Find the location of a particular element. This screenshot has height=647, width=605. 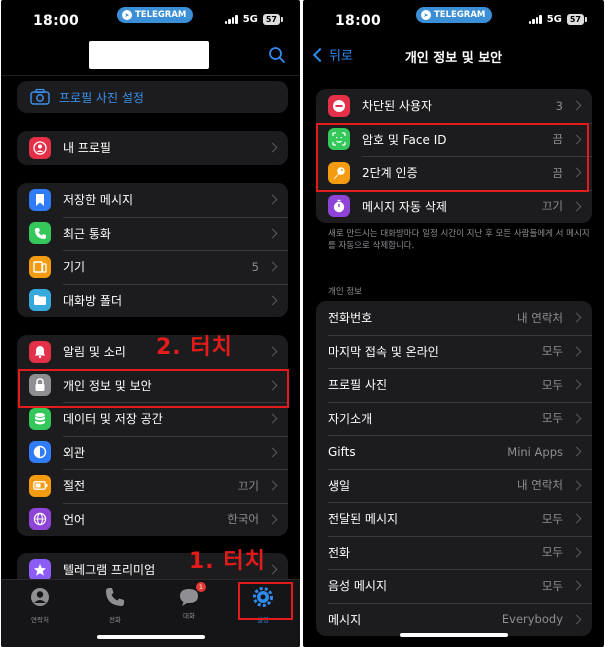

utilities-group: 저장한 메시지 최근 통화 기기 5 대화방 폴더 is located at coordinates (152, 250).